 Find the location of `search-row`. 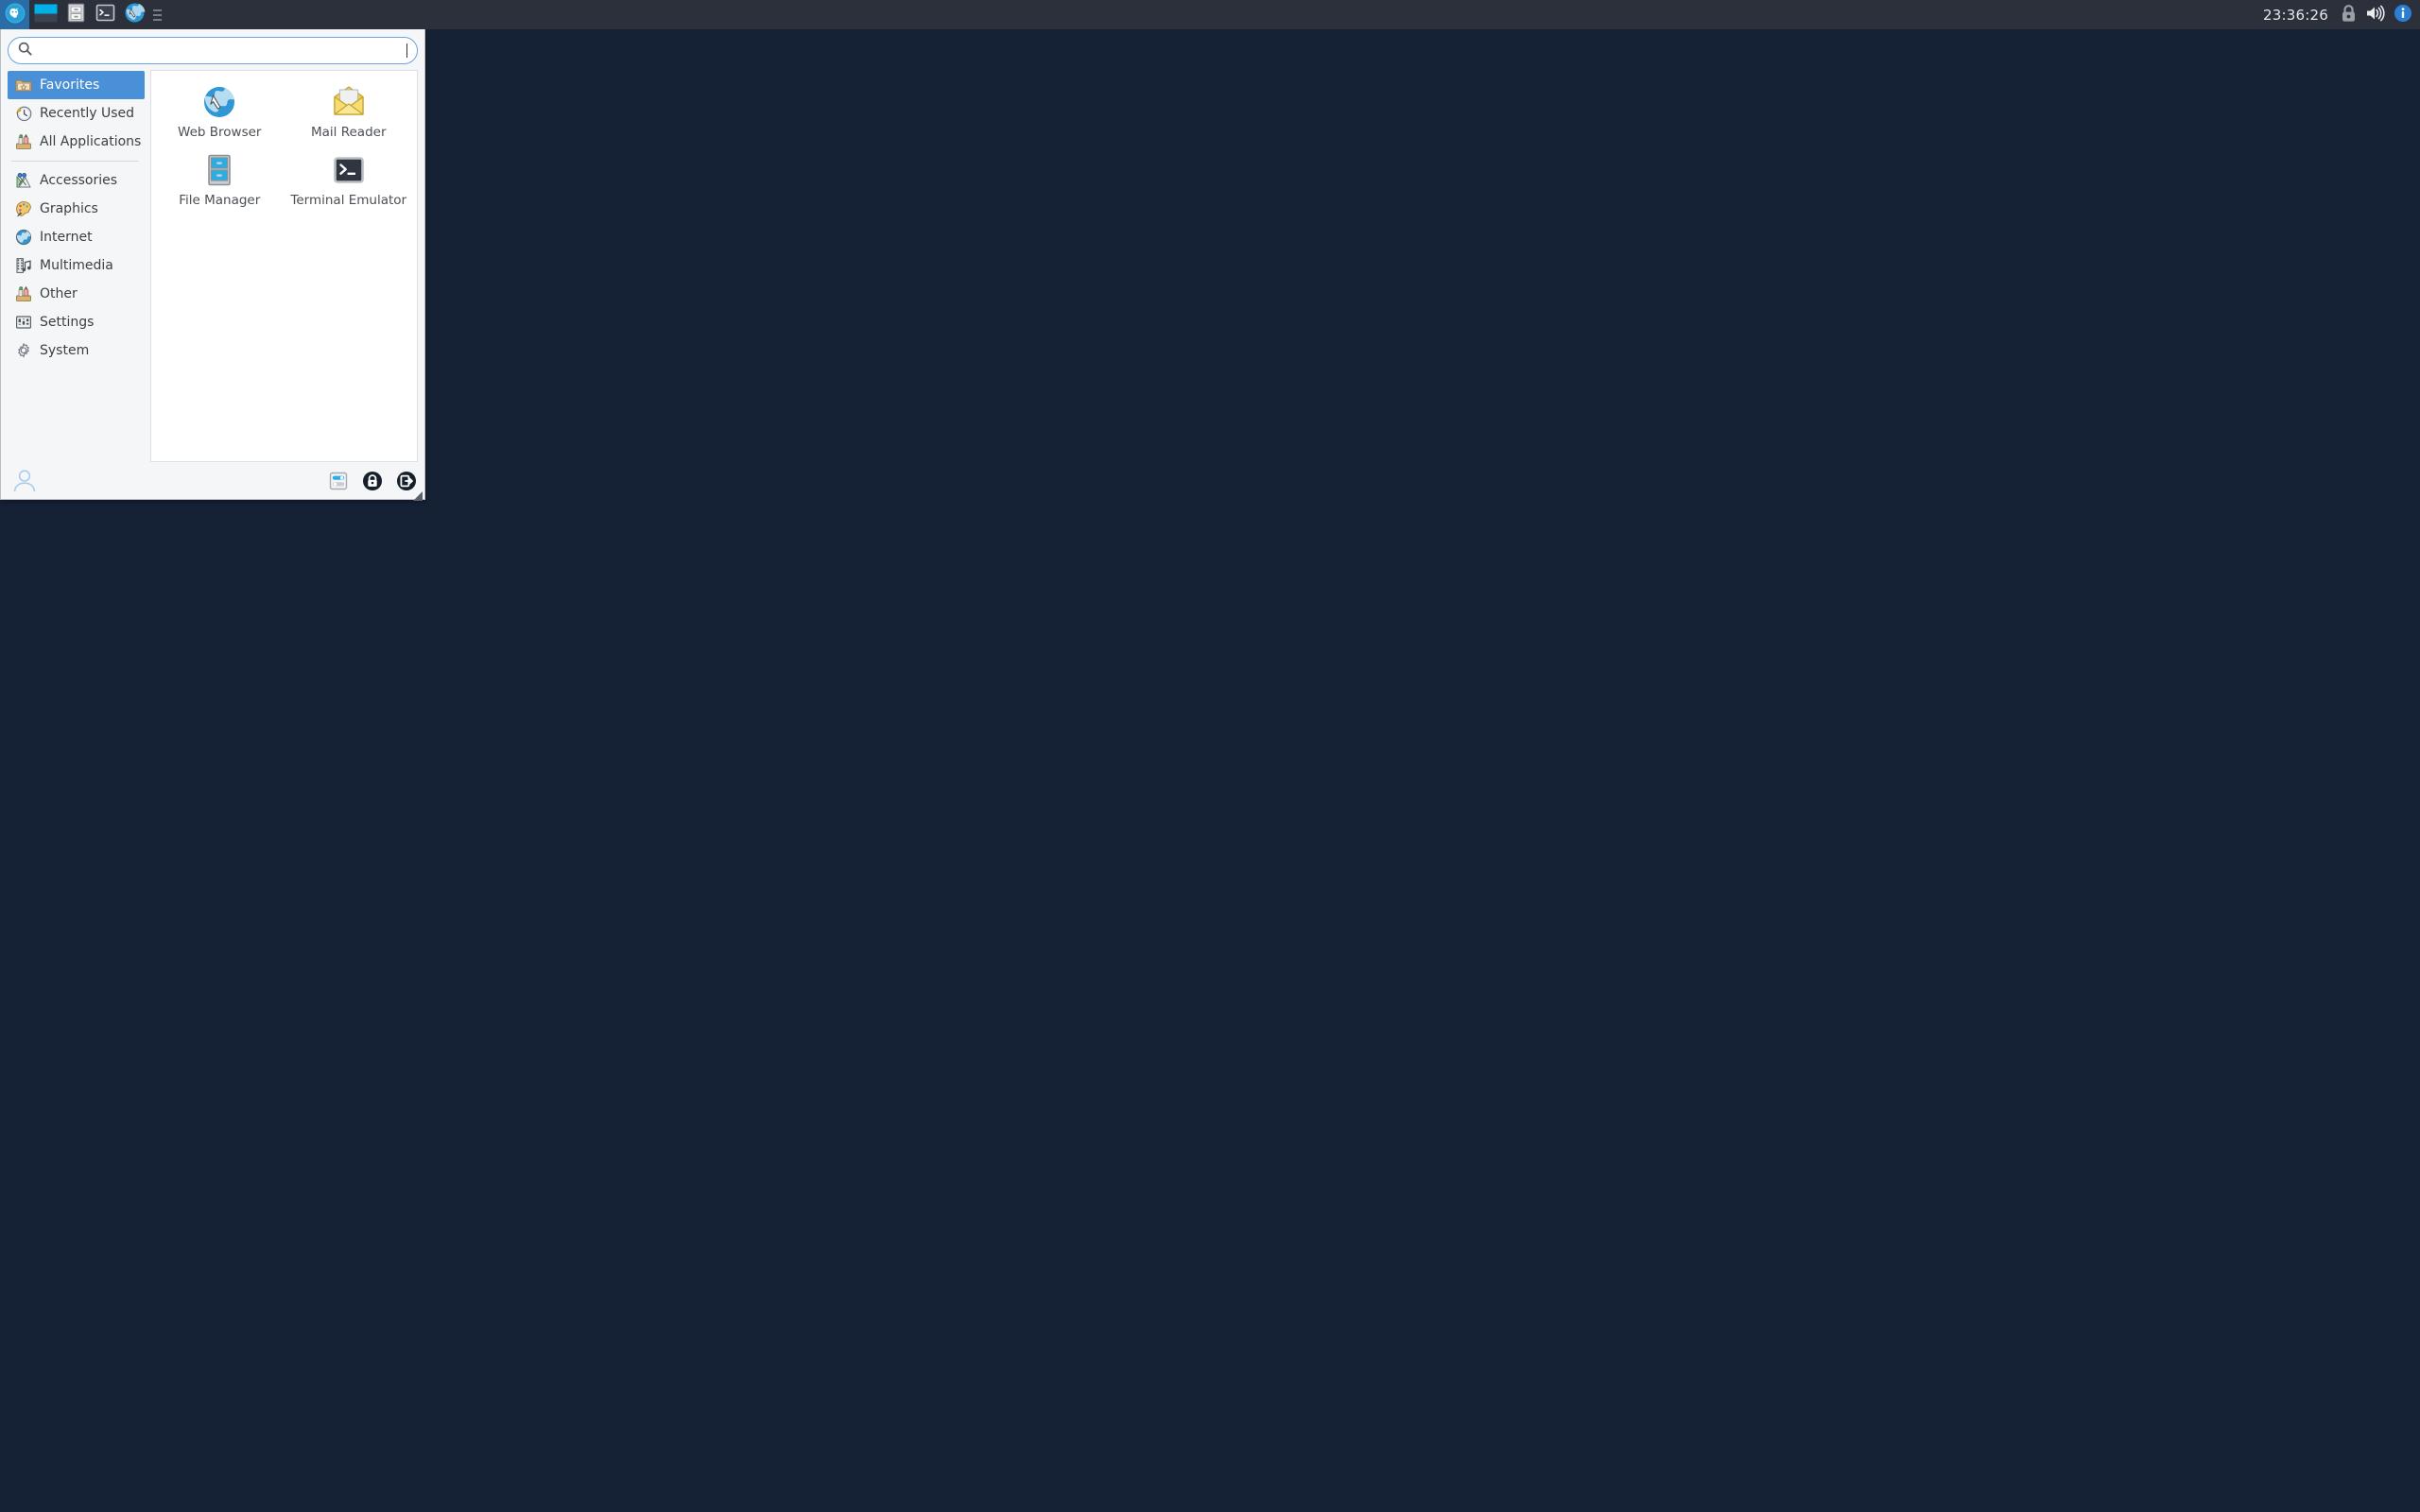

search-row is located at coordinates (212, 49).